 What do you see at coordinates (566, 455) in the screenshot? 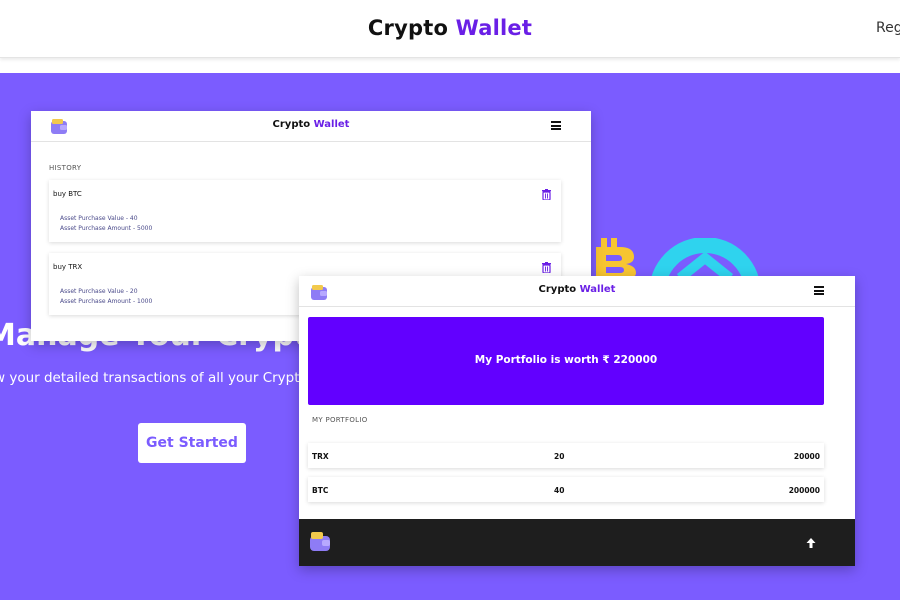
I see `holding-row: TRX 20 20000` at bounding box center [566, 455].